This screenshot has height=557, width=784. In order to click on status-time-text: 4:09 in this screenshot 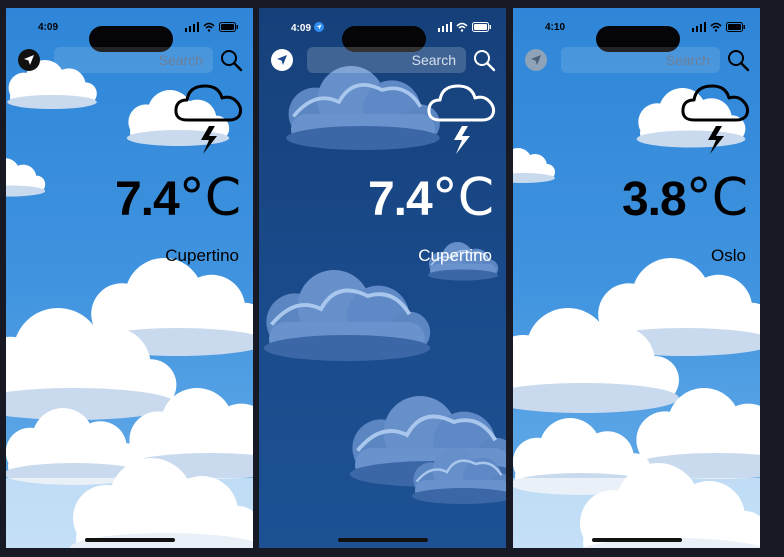, I will do `click(301, 28)`.